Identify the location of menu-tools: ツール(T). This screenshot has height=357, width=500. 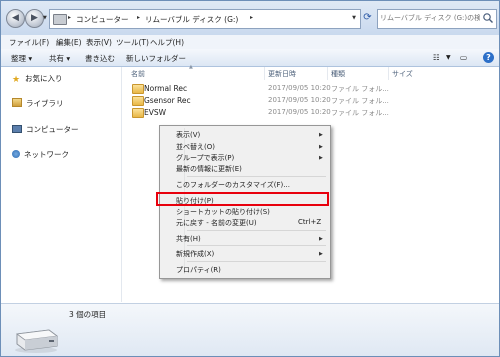
(132, 42).